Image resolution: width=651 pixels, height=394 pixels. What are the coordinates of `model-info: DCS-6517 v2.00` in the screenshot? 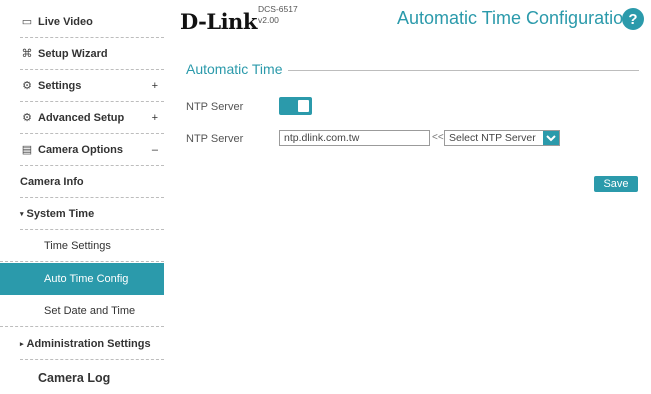 It's located at (278, 15).